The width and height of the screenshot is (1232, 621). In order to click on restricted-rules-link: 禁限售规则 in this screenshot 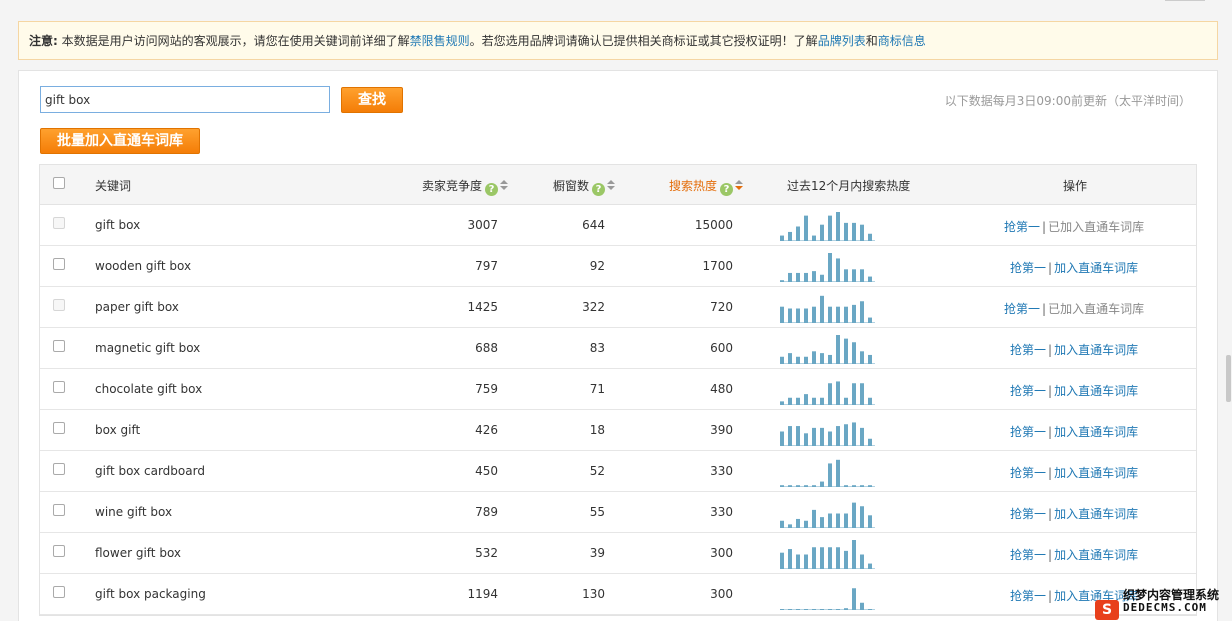, I will do `click(440, 41)`.